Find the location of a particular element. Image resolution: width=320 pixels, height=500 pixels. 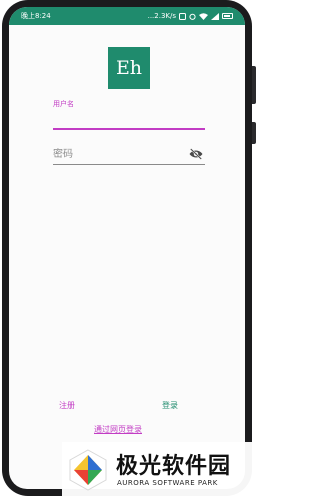

web-login-link: 通过网页登录 is located at coordinates (118, 429).